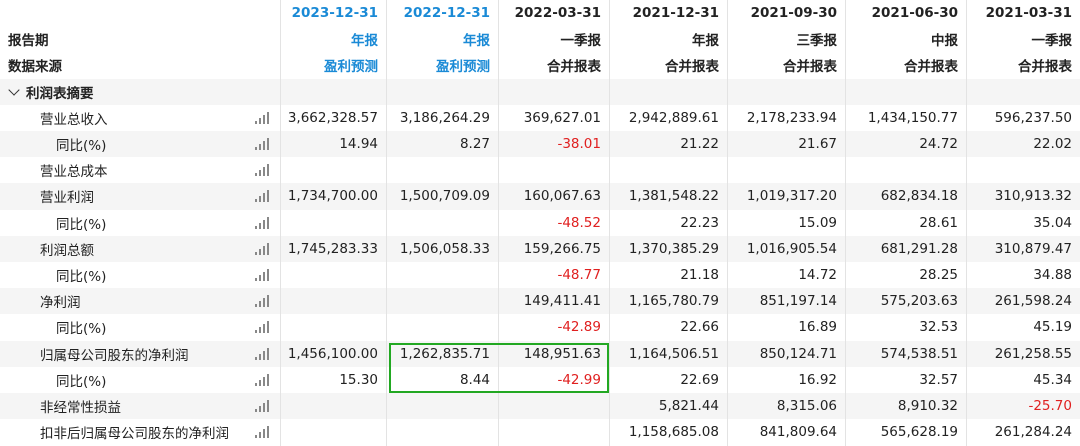 This screenshot has height=446, width=1080. What do you see at coordinates (579, 144) in the screenshot?
I see `table-cell: -38.01` at bounding box center [579, 144].